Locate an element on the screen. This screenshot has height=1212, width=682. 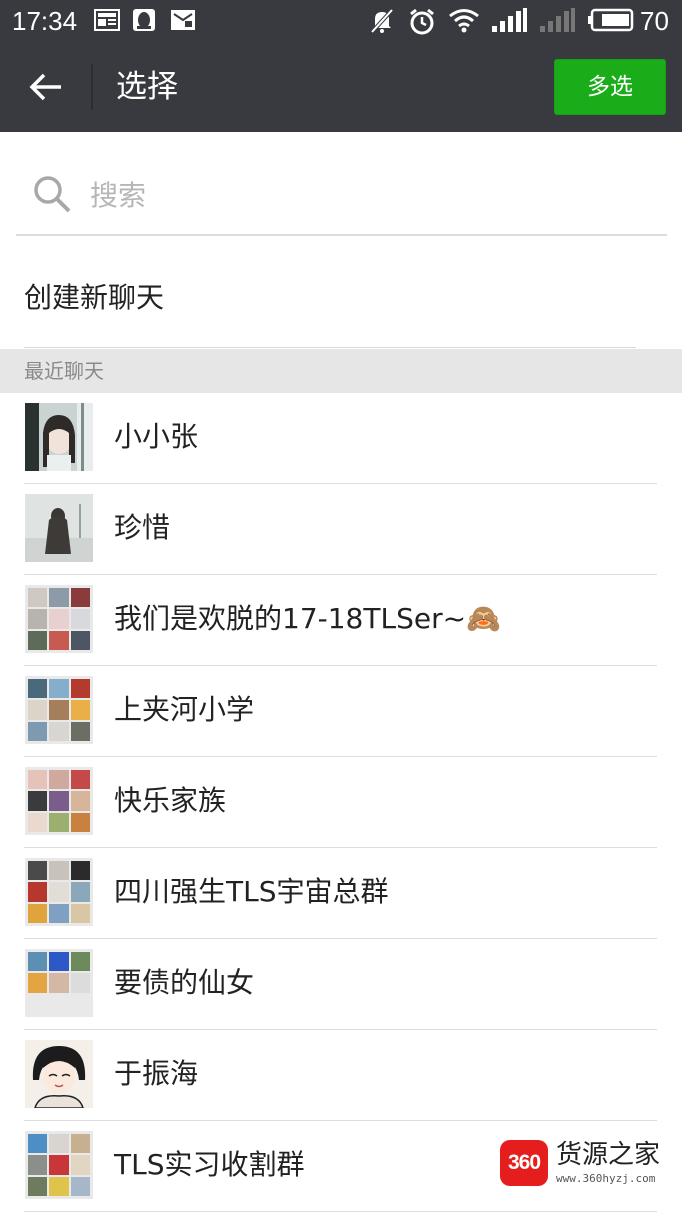
chat-name: 于振海 is located at coordinates (156, 1073).